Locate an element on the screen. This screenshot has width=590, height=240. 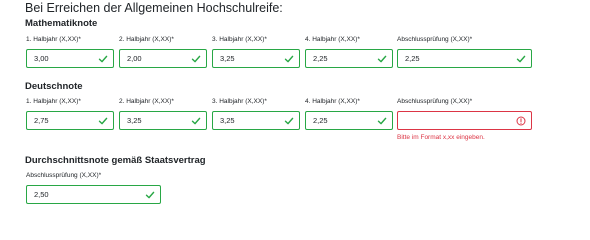
german-halbjahr-3-input: 3,25 is located at coordinates (256, 120).